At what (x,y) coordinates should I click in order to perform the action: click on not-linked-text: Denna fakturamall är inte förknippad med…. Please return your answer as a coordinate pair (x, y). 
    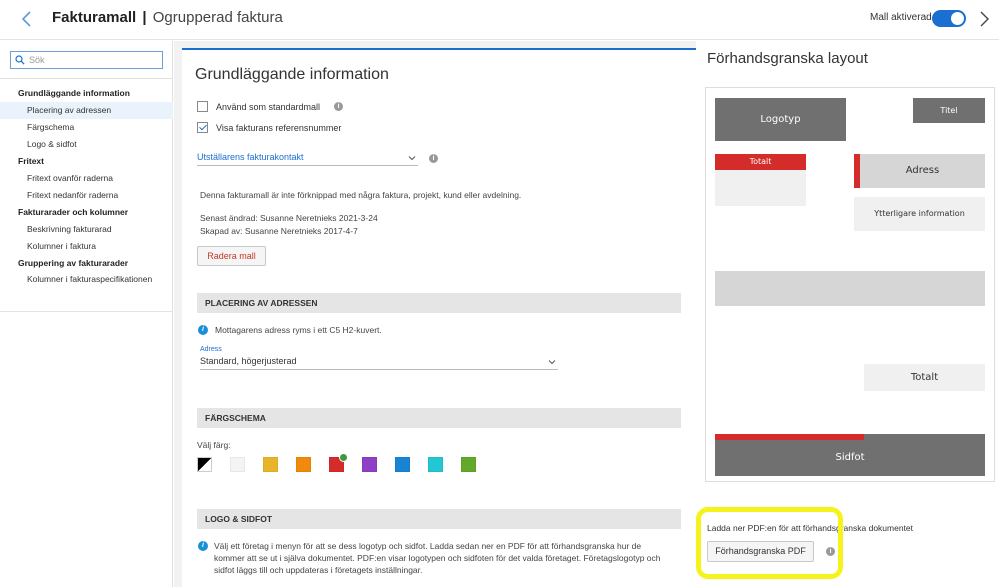
    Looking at the image, I should click on (361, 195).